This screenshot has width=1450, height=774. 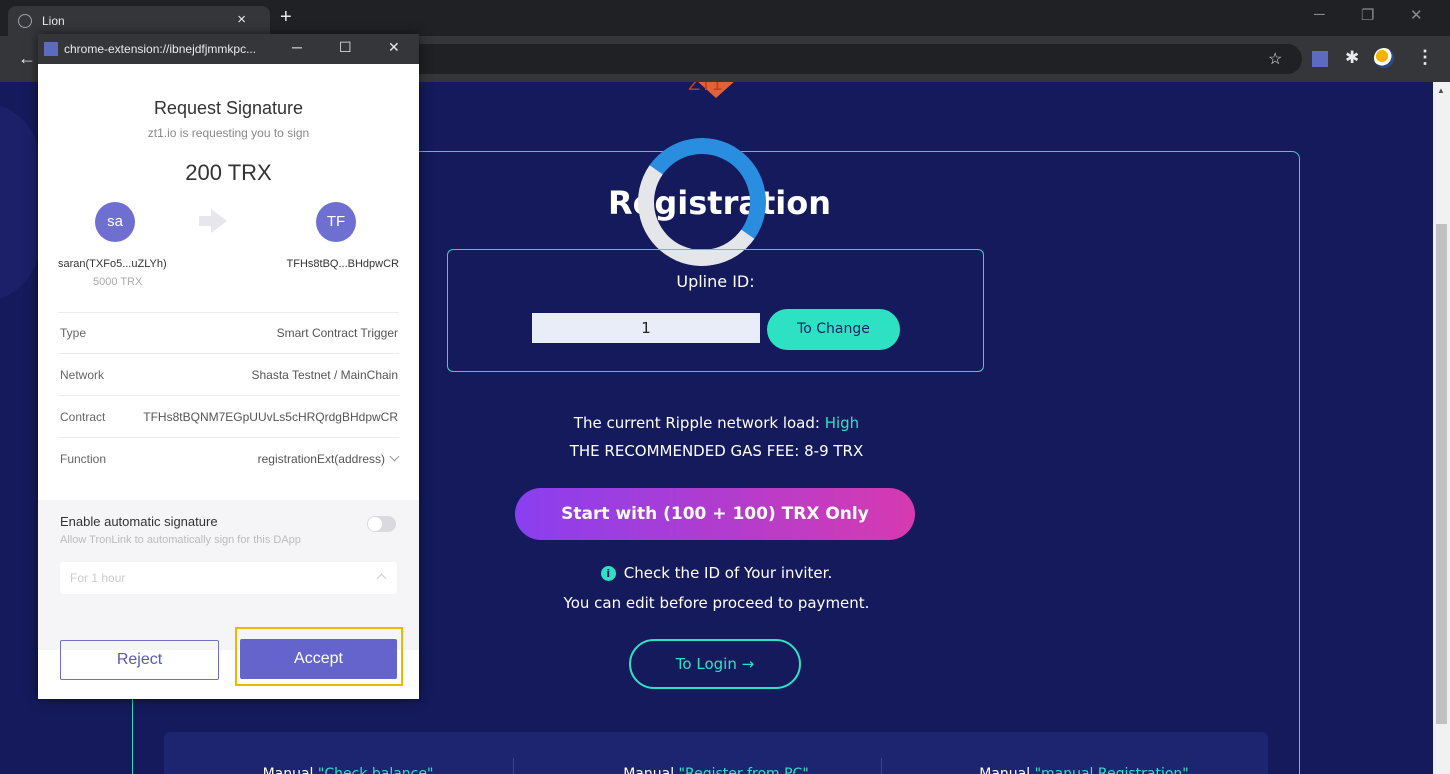 I want to click on network-load-value: High, so click(x=842, y=423).